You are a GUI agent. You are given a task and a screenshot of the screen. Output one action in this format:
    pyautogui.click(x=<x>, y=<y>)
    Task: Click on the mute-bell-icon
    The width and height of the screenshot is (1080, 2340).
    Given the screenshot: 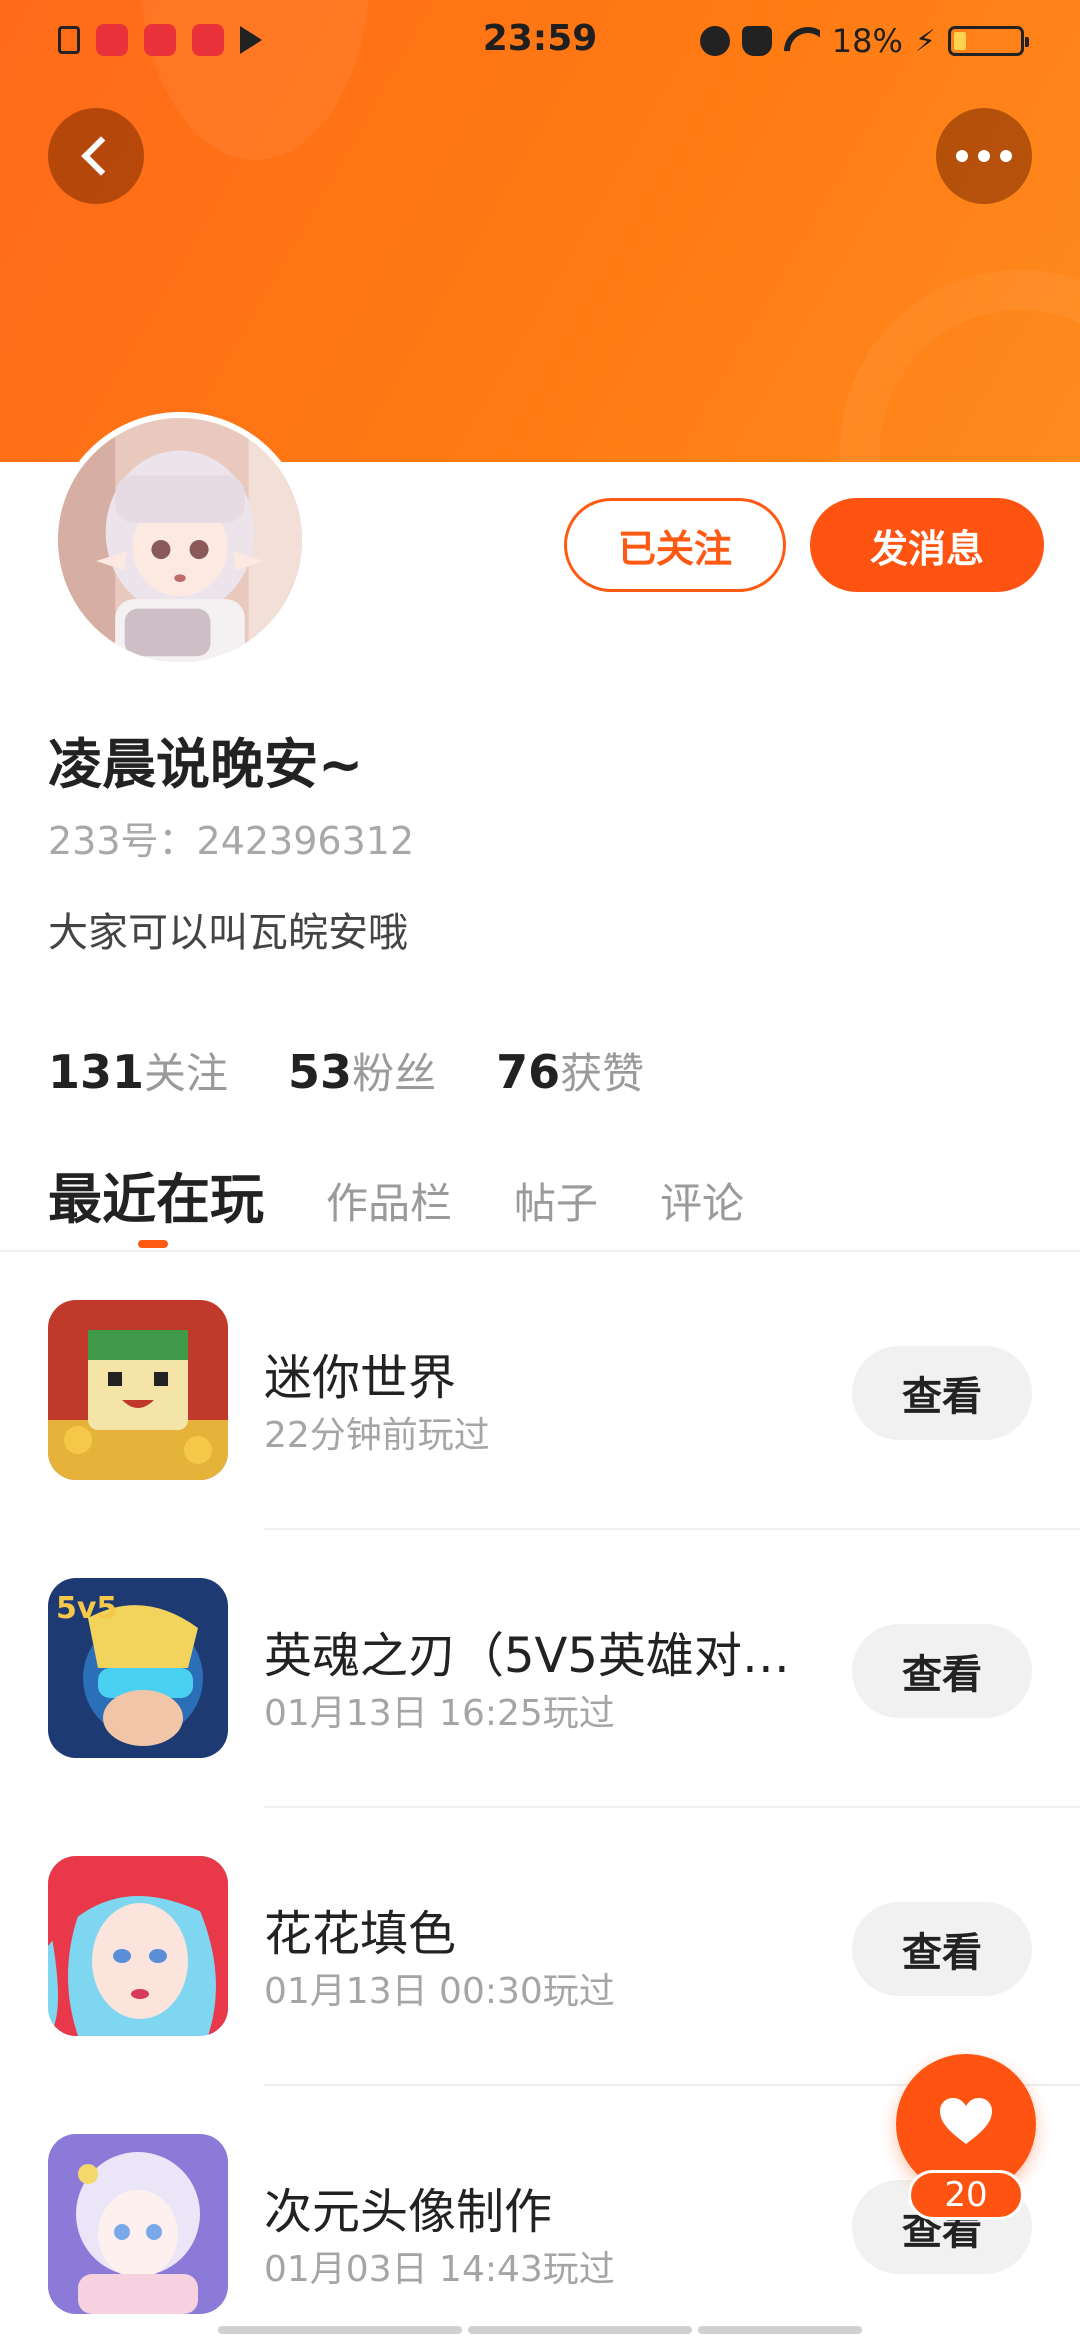 What is the action you would take?
    pyautogui.click(x=756, y=41)
    